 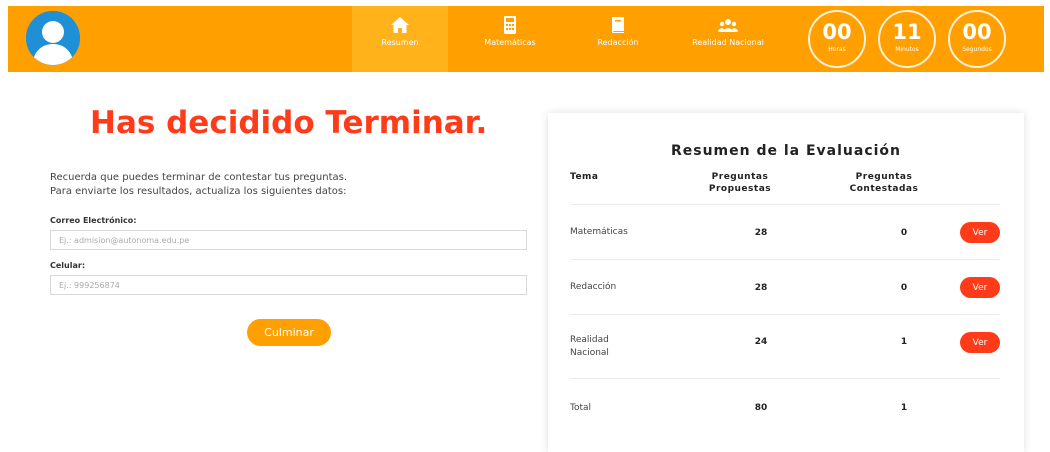 I want to click on culminar-button: Culminar, so click(x=289, y=332).